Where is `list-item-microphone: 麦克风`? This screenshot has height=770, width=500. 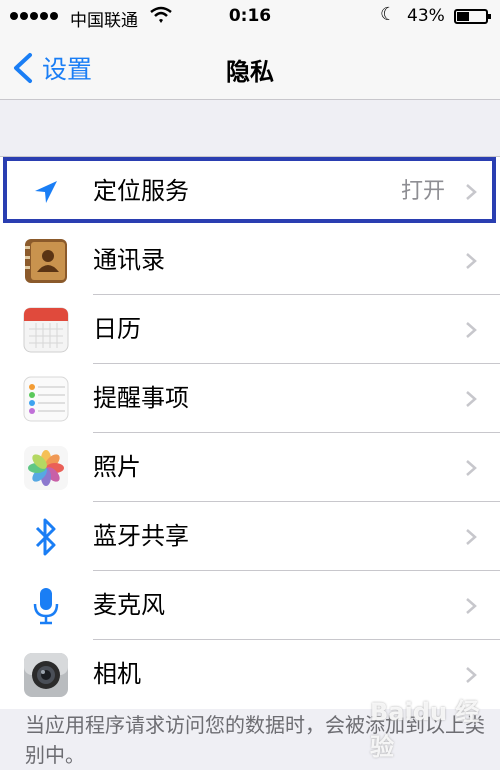 list-item-microphone: 麦克风 is located at coordinates (250, 605).